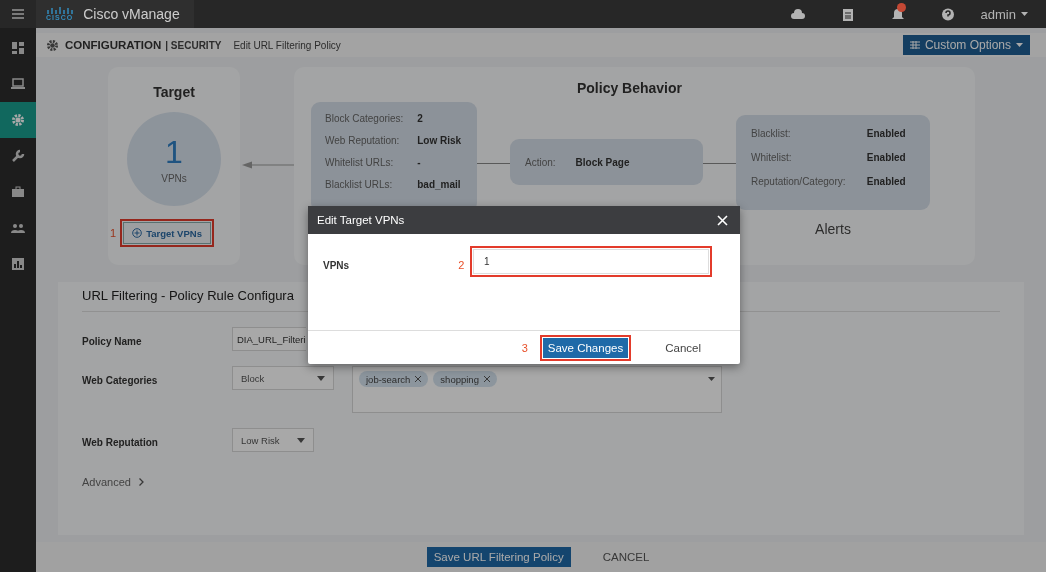 The image size is (1046, 572). I want to click on menu-icon, so click(18, 14).